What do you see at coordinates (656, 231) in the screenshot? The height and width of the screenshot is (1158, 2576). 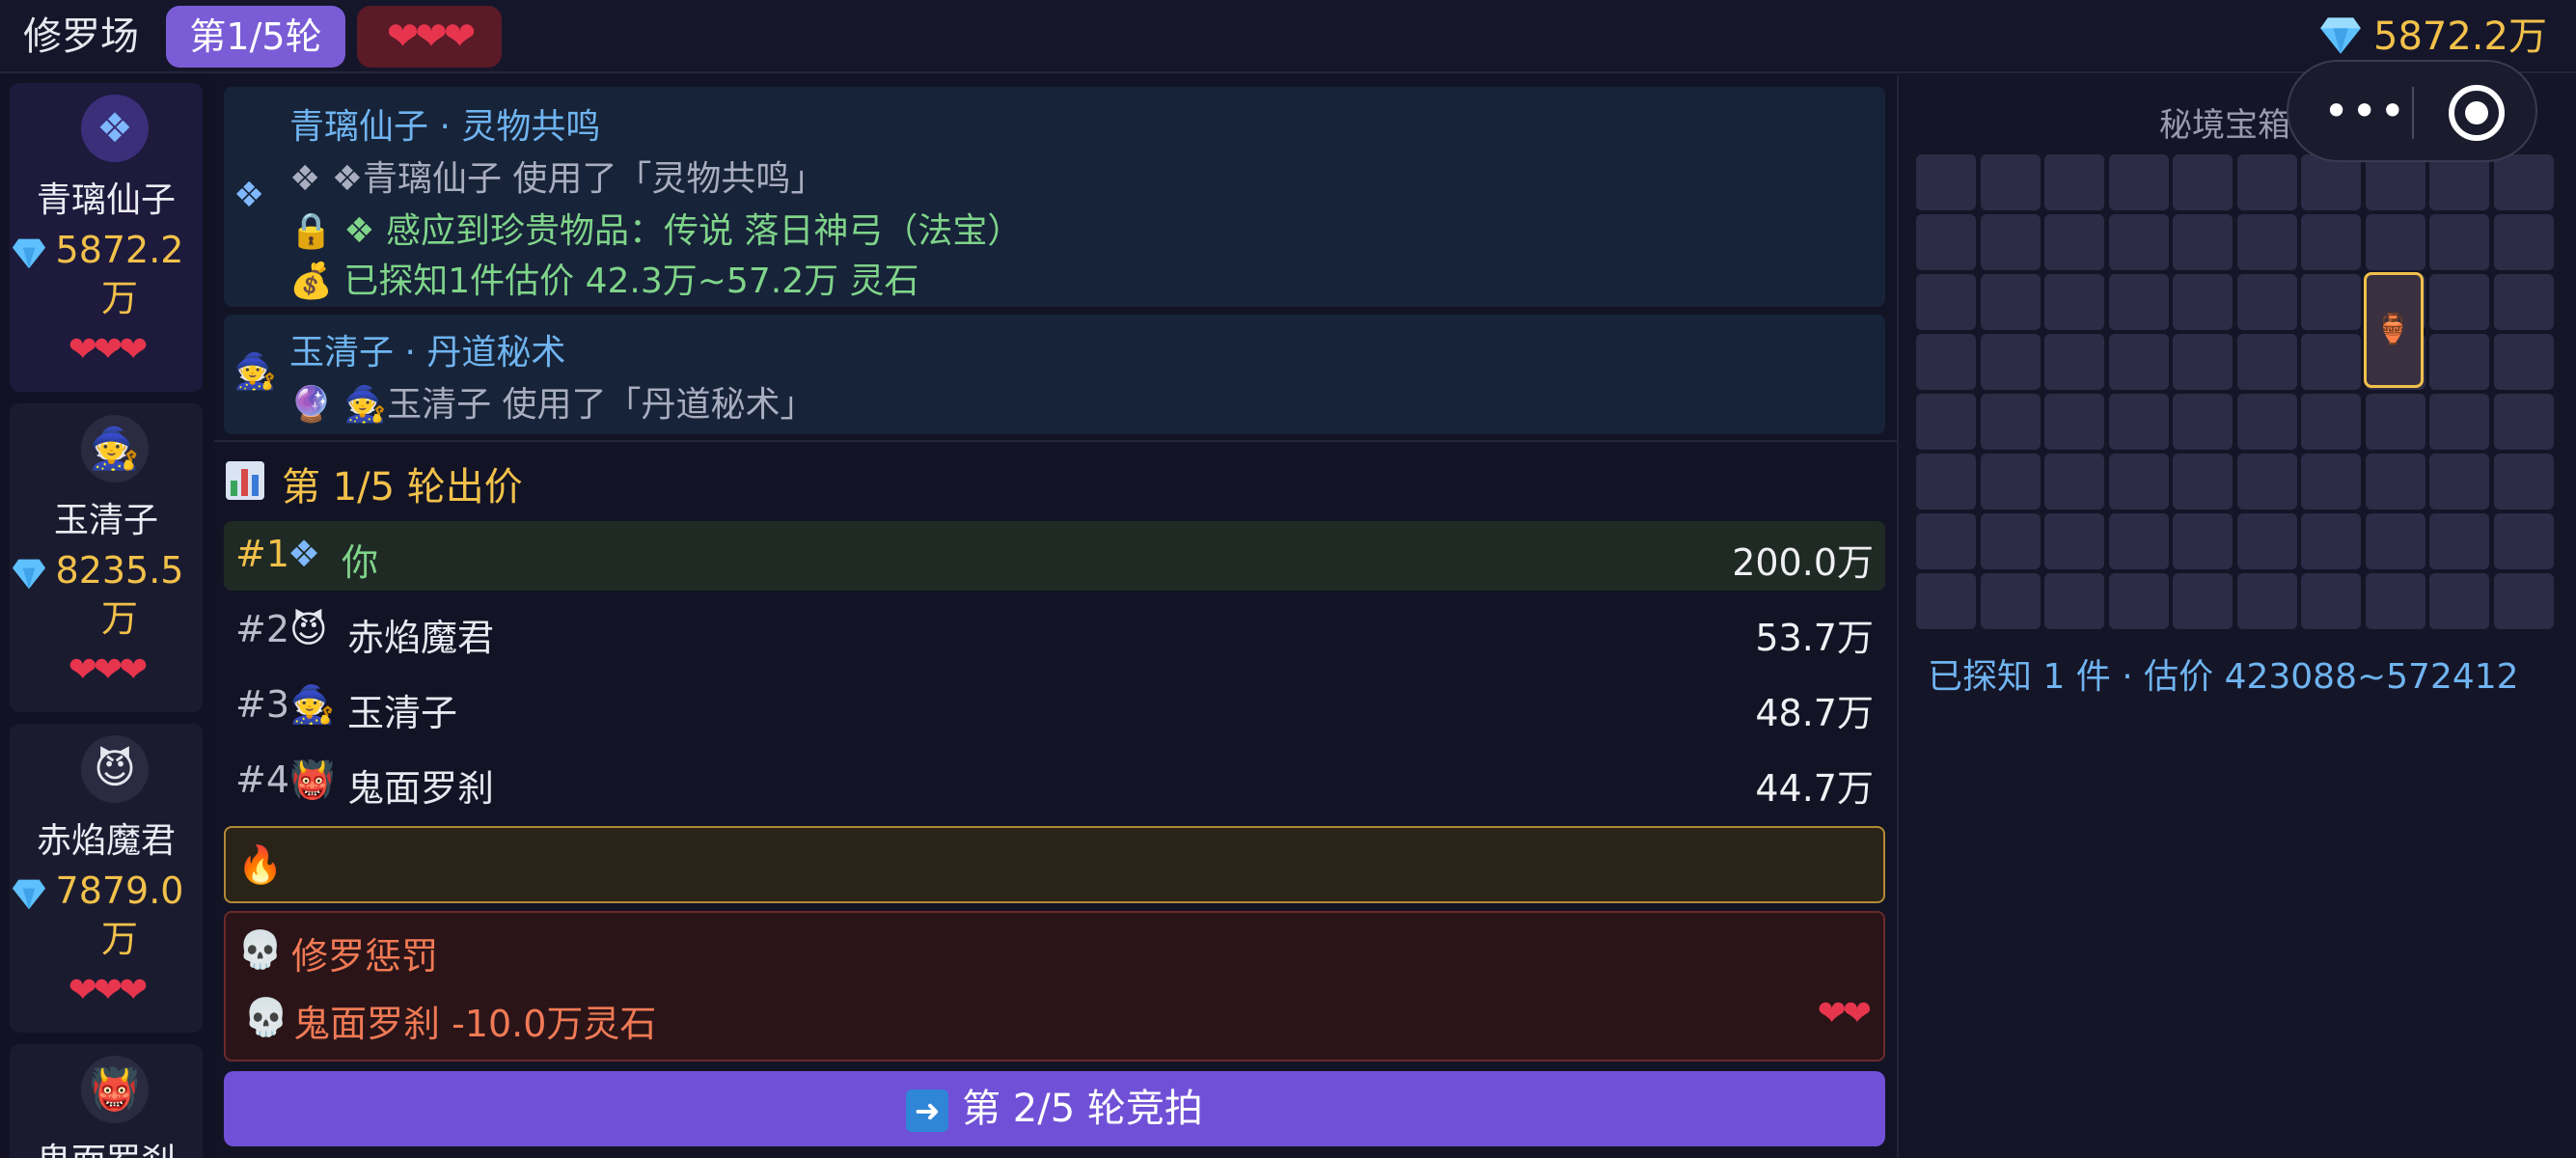 I see `log-line: 🔒 ❖ 感应到珍贵物品：传说 落日神弓（法宝）` at bounding box center [656, 231].